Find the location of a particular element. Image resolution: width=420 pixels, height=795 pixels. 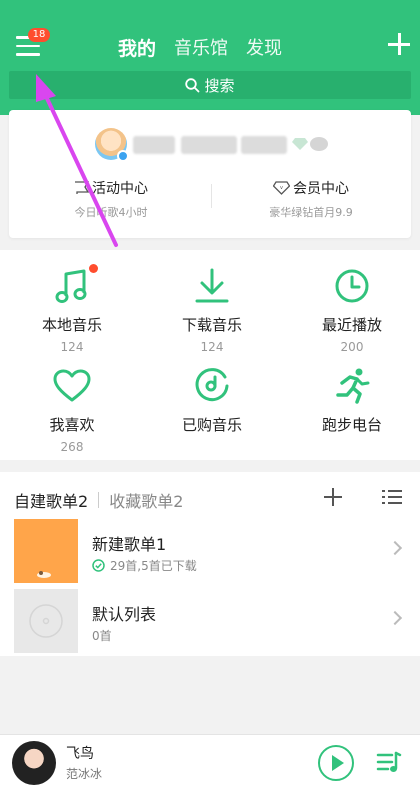

top-header: 18 我的 音乐馆 发现 搜索 is located at coordinates (210, 57).